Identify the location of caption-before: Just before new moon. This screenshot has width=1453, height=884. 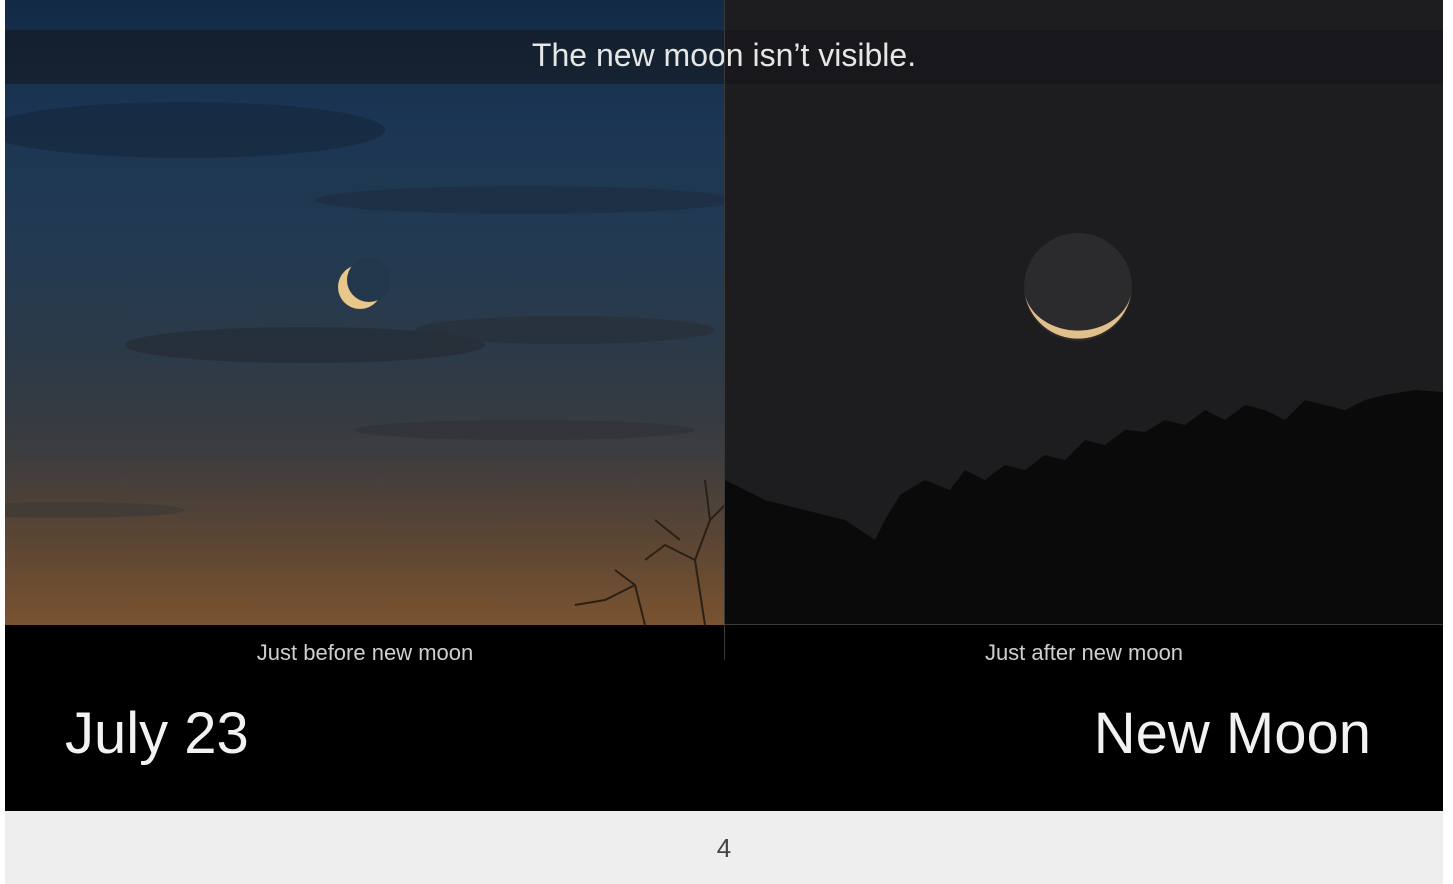
(365, 652).